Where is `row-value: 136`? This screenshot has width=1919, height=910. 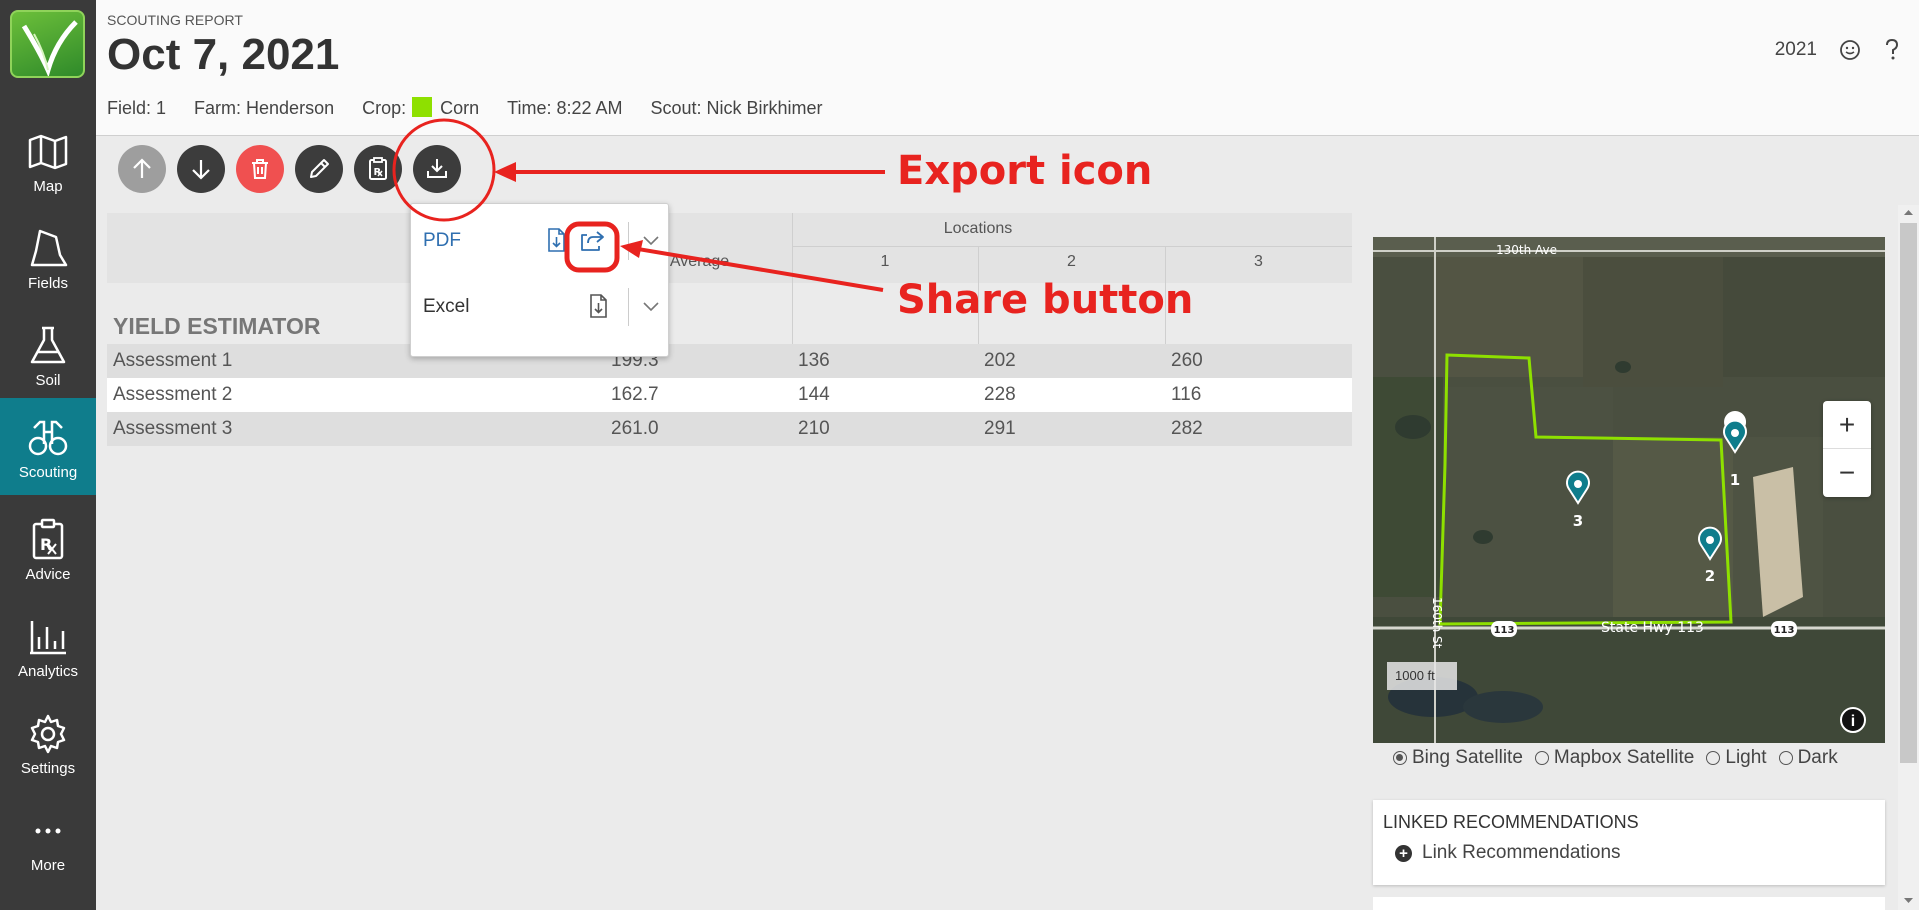
row-value: 136 is located at coordinates (814, 360).